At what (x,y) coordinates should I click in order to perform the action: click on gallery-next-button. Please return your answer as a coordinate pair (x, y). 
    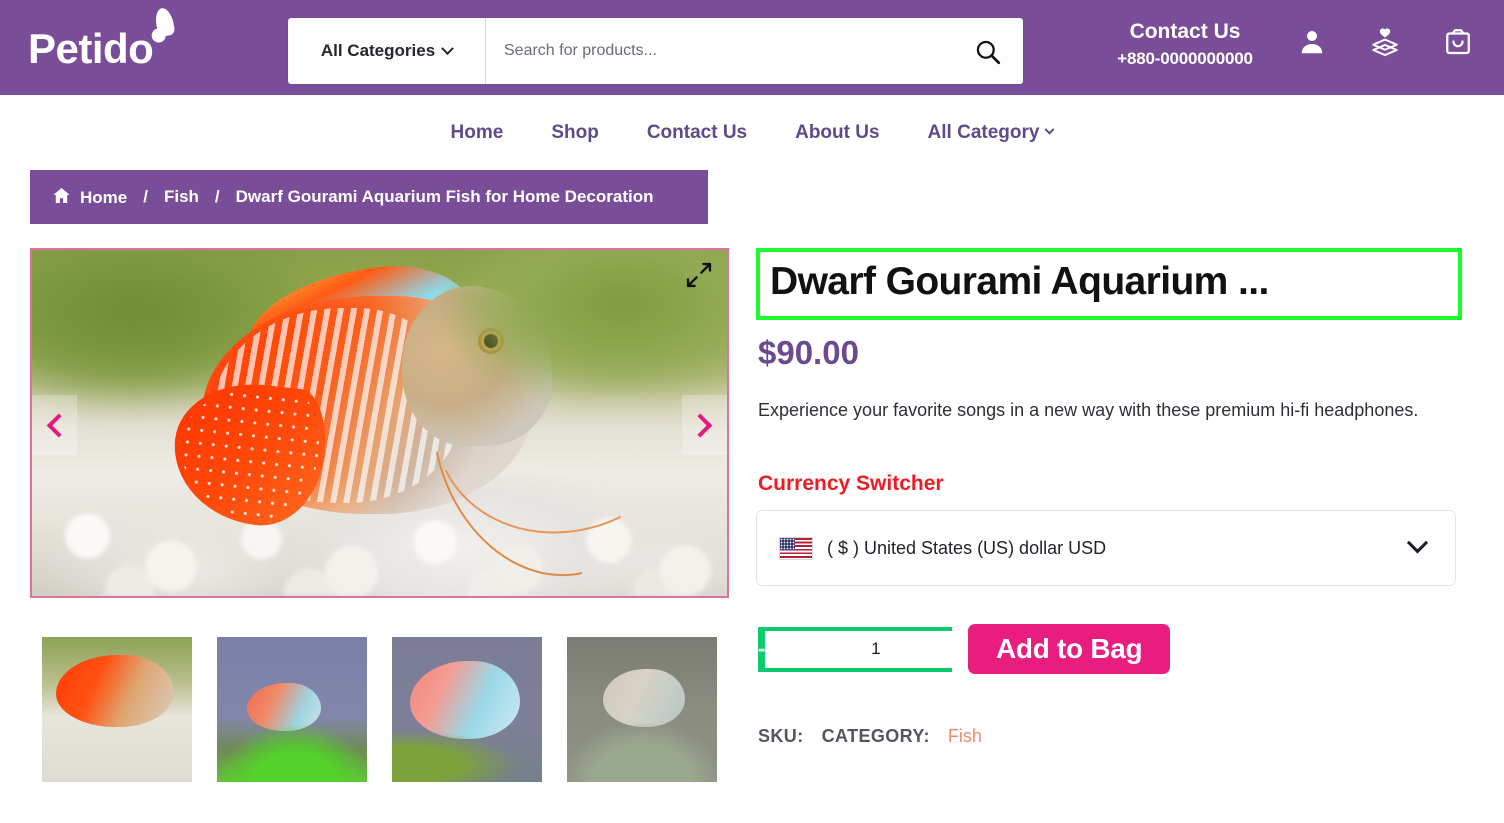
    Looking at the image, I should click on (704, 425).